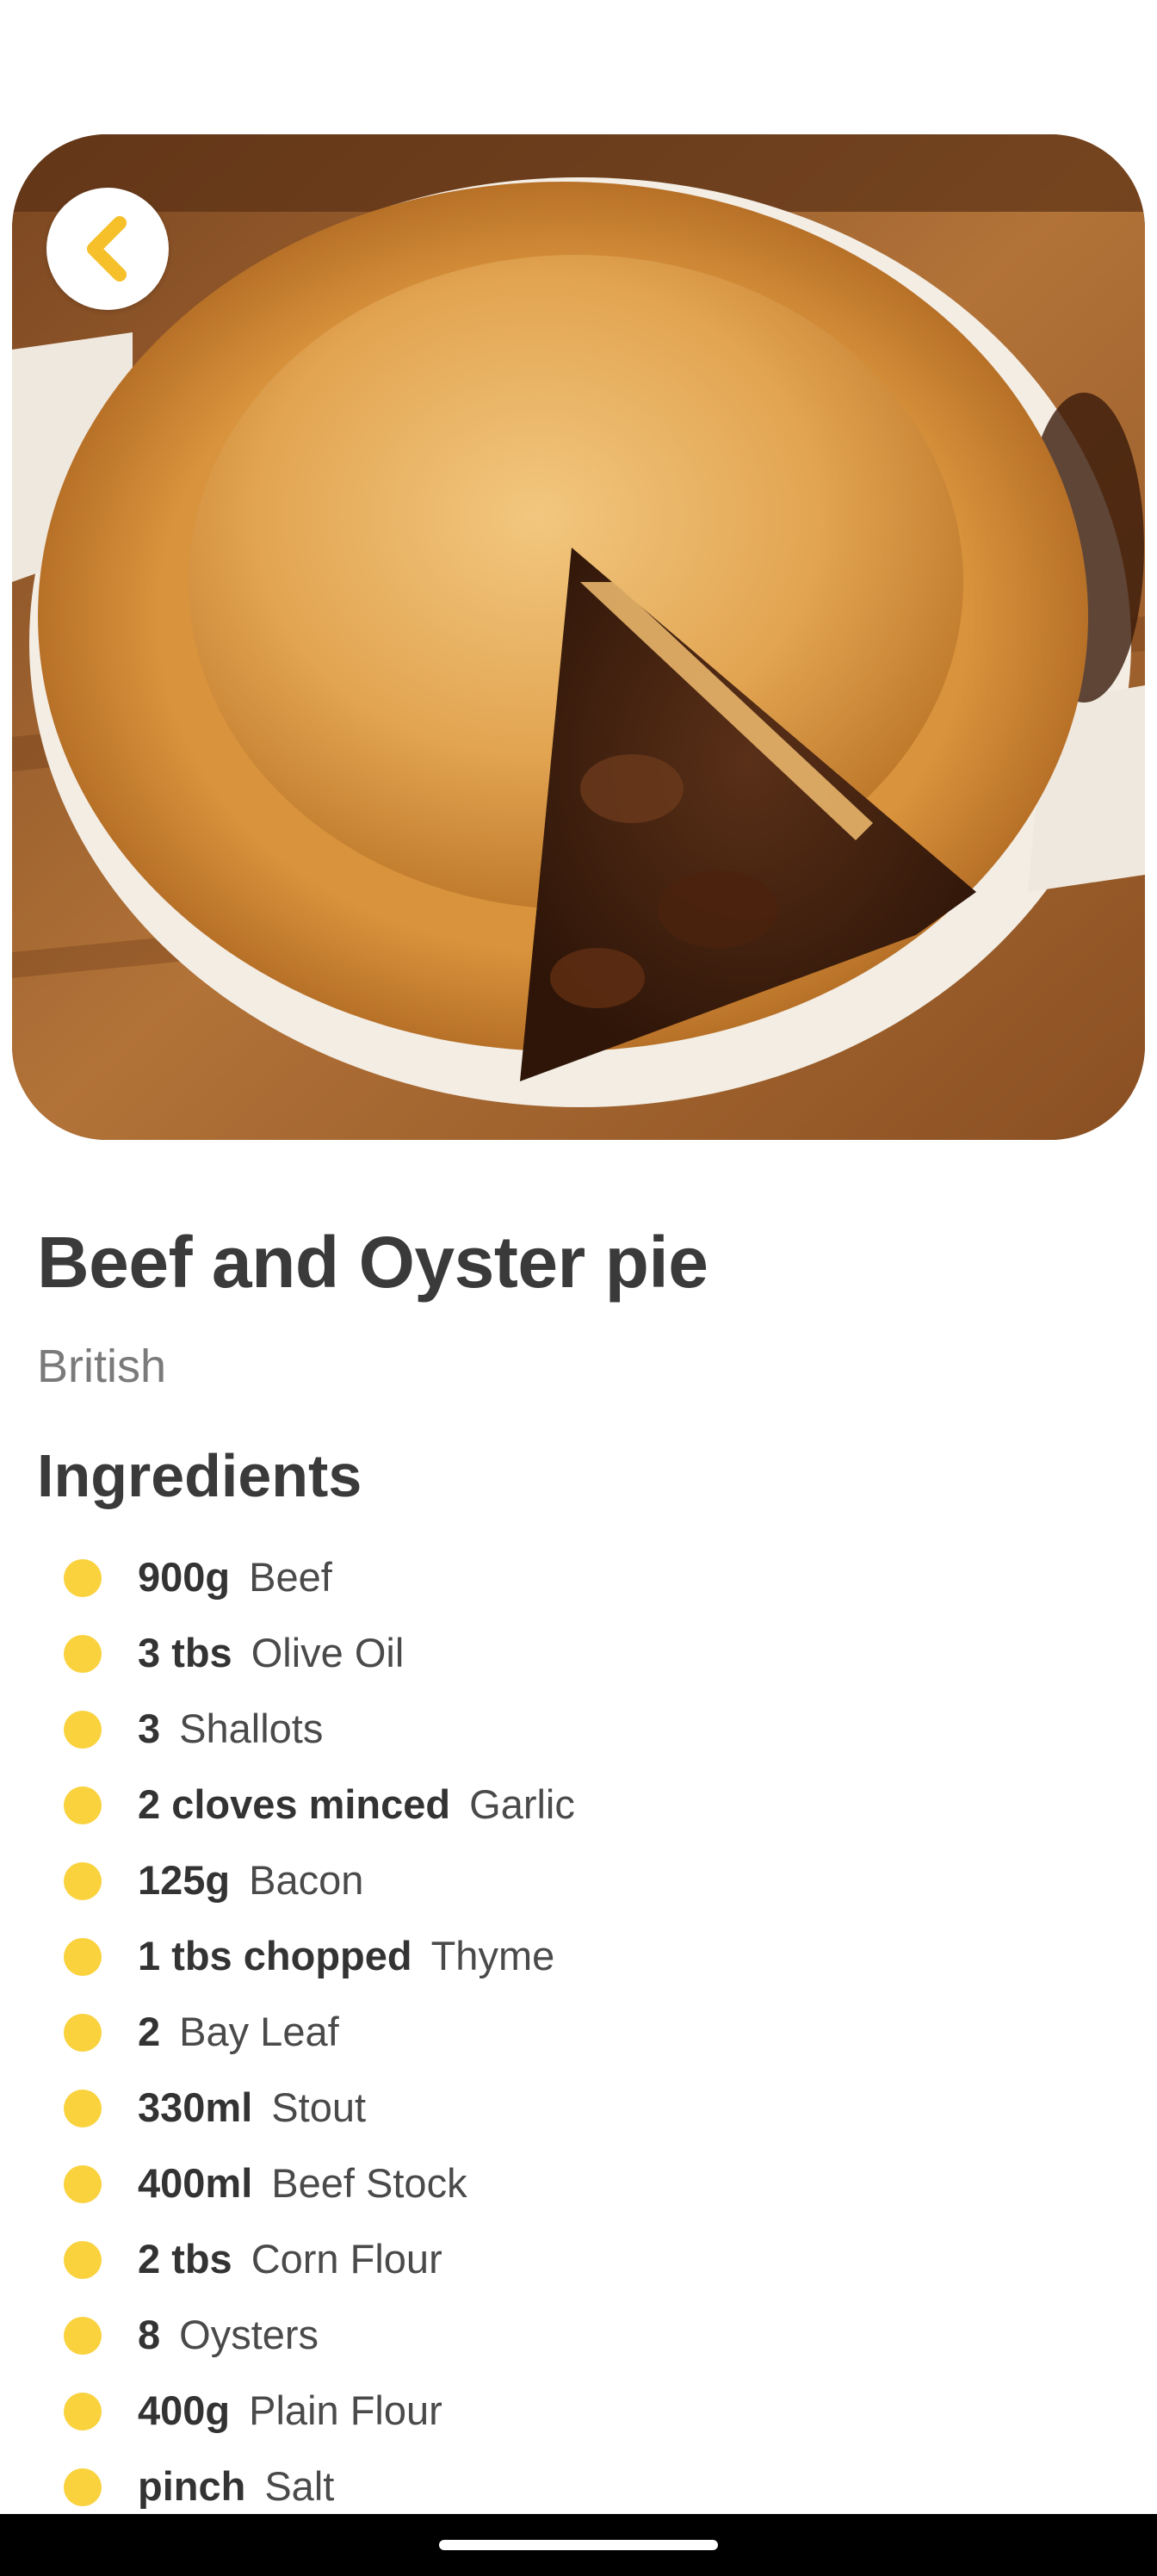 The width and height of the screenshot is (1157, 2576). I want to click on ingredient-item: 3 tbs Olive Oil, so click(579, 1654).